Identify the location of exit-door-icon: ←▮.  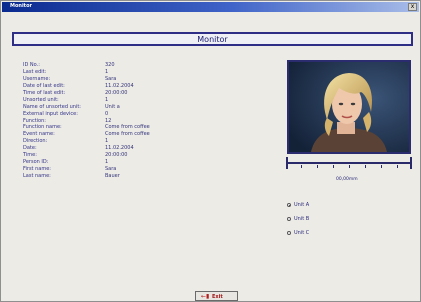
(205, 296).